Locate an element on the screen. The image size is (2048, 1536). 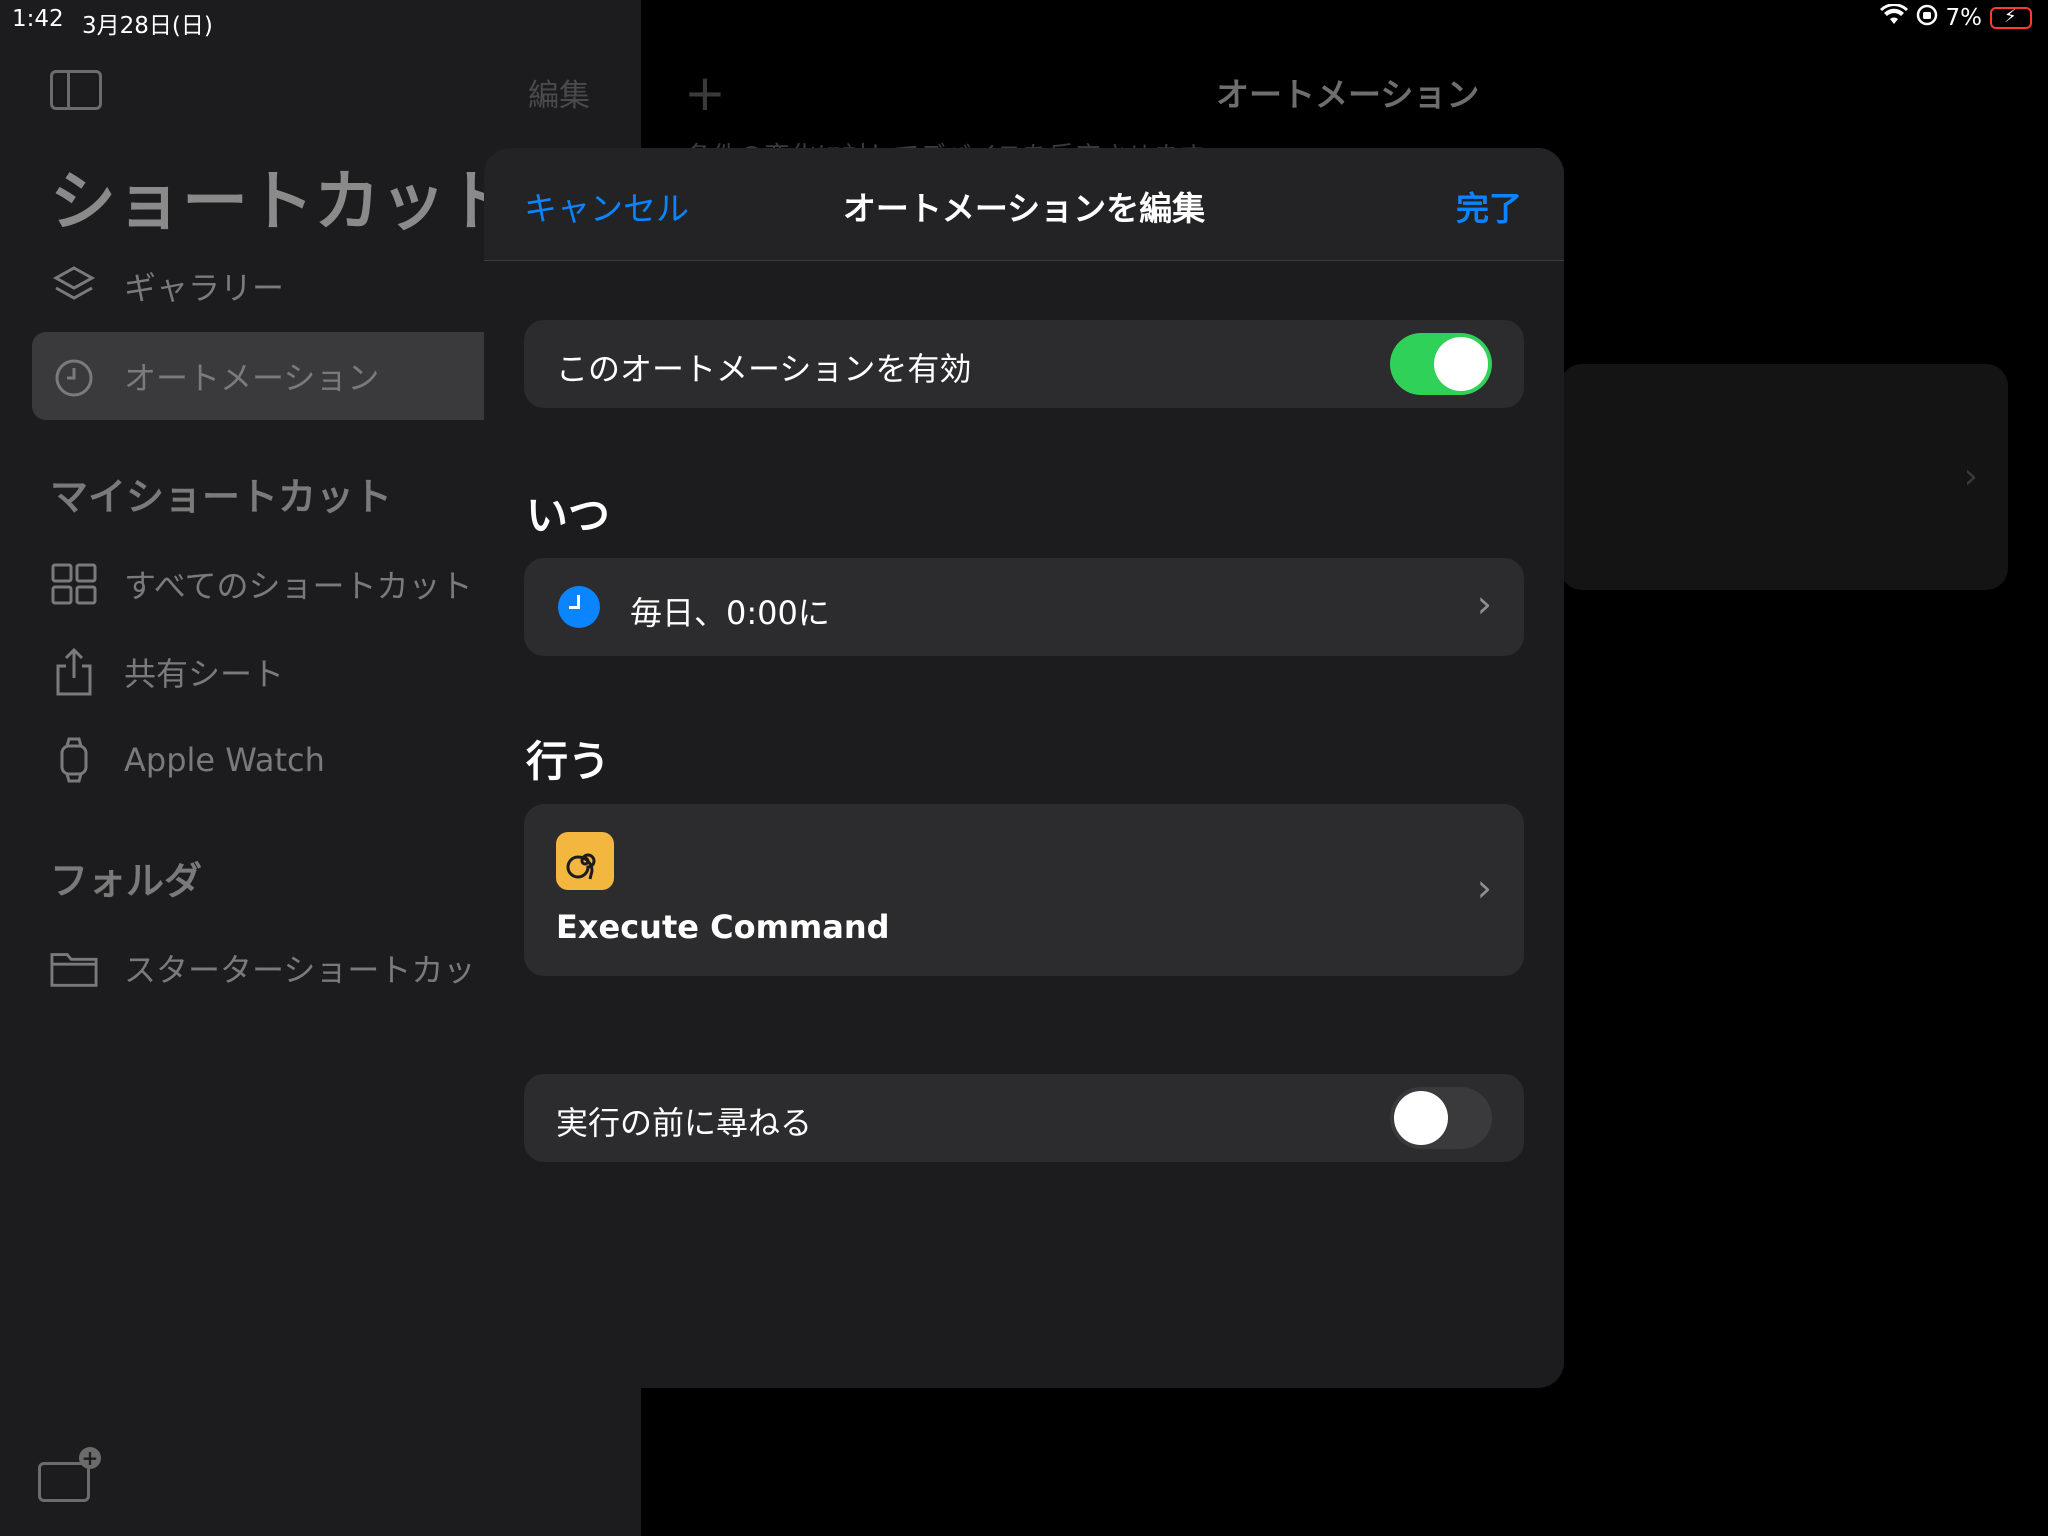
ask-before-running-label: 実行の前に尋ねる is located at coordinates (684, 1123).